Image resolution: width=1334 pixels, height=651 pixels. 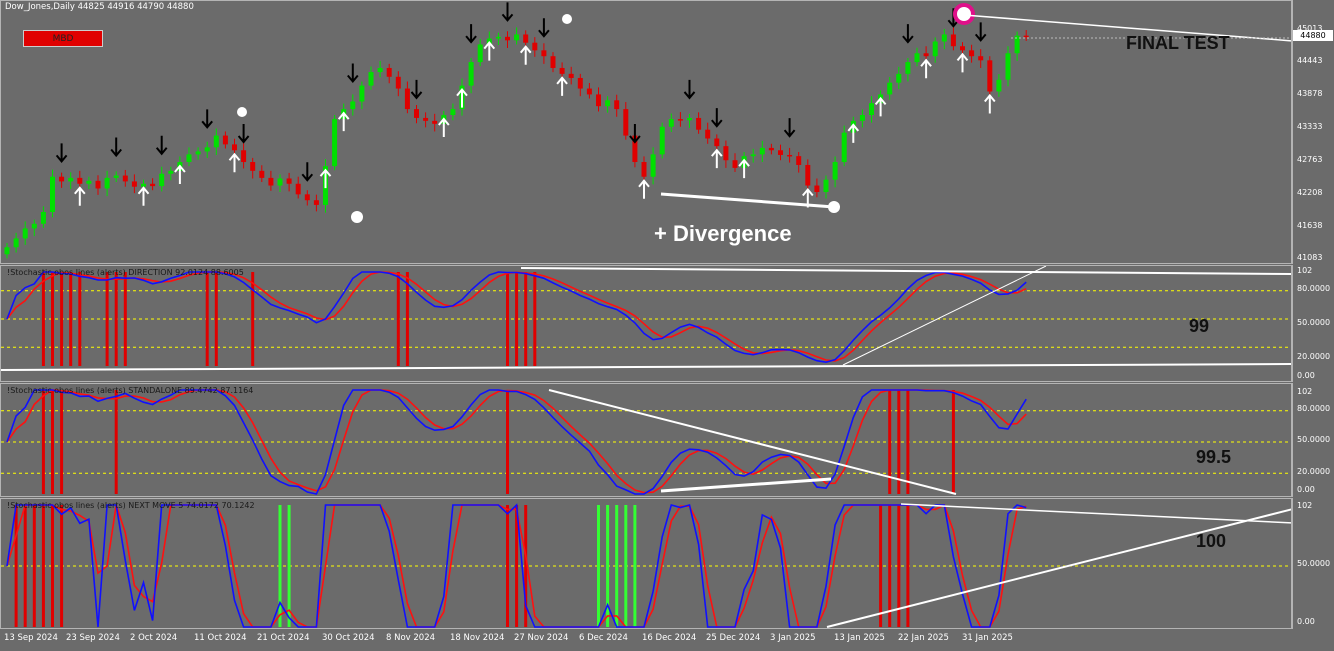 I want to click on price-tick: 42763, so click(x=1310, y=159).